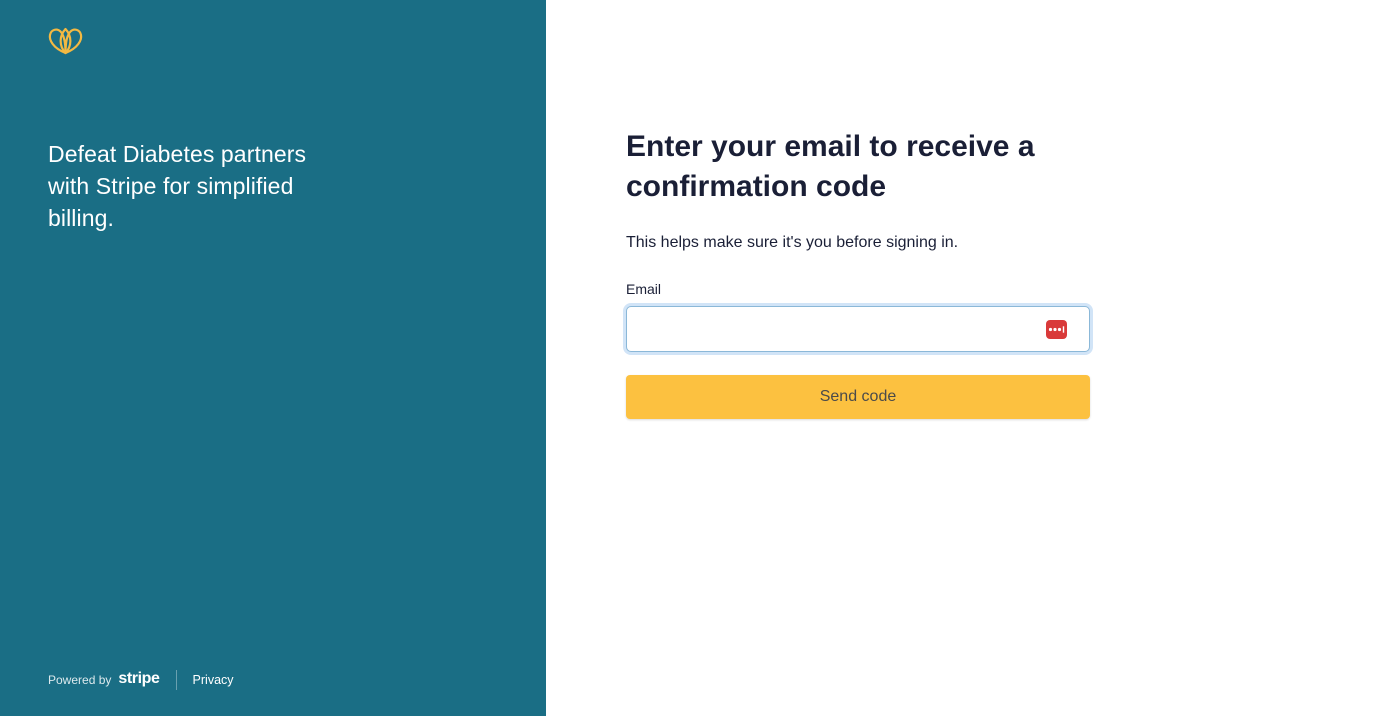  What do you see at coordinates (839, 329) in the screenshot?
I see `email-input` at bounding box center [839, 329].